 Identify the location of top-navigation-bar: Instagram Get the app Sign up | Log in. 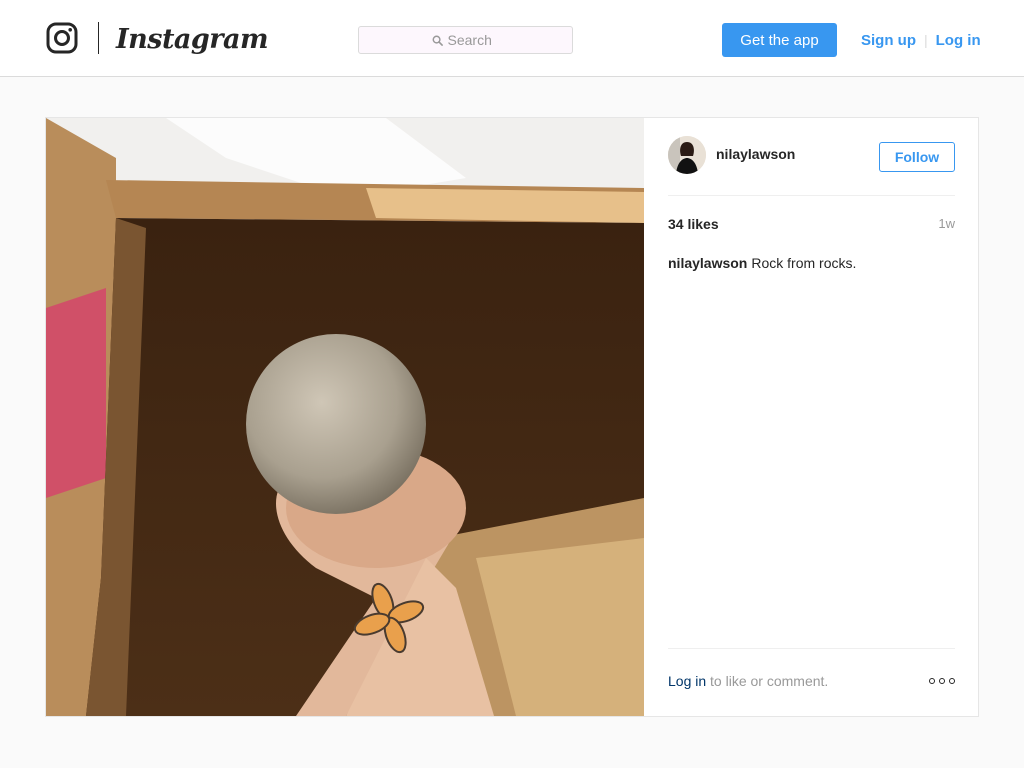
(512, 38).